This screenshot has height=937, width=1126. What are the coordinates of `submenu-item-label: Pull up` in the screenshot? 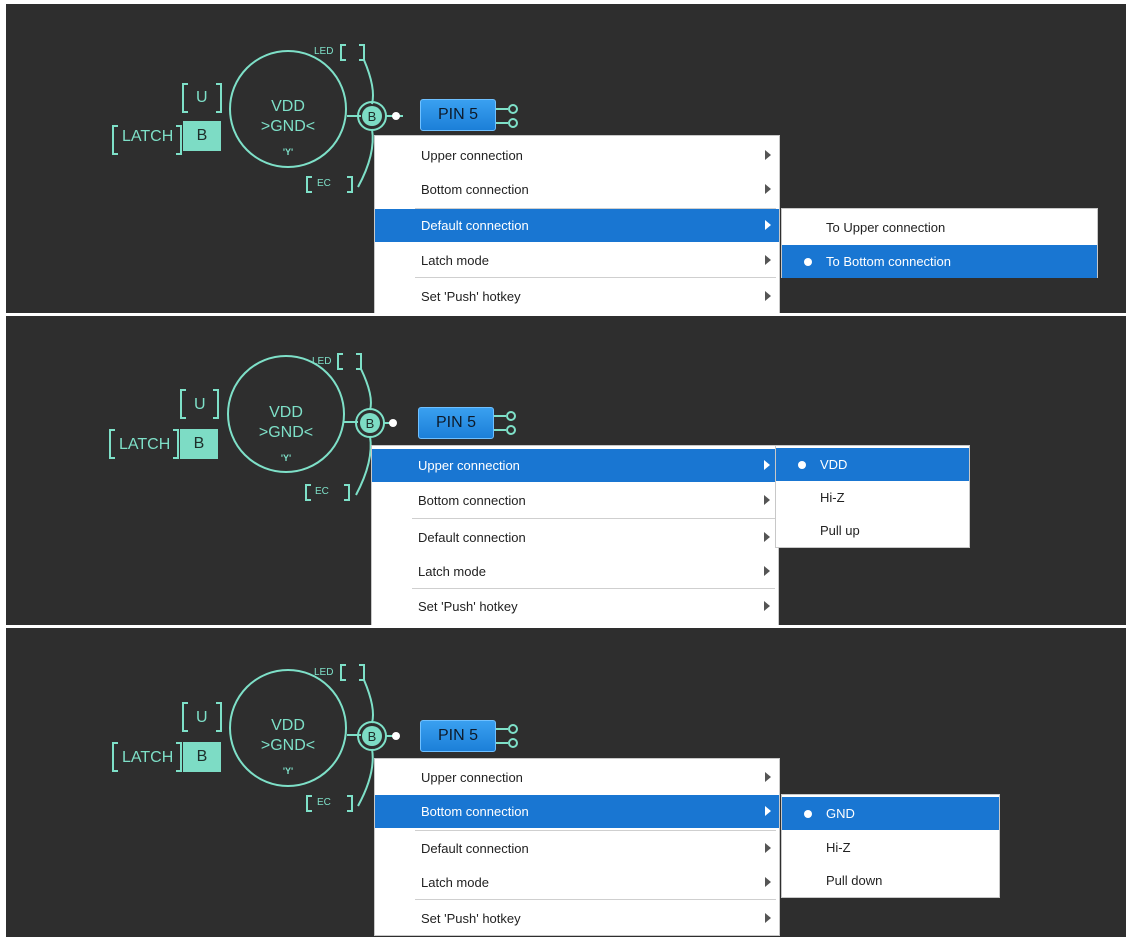 It's located at (840, 530).